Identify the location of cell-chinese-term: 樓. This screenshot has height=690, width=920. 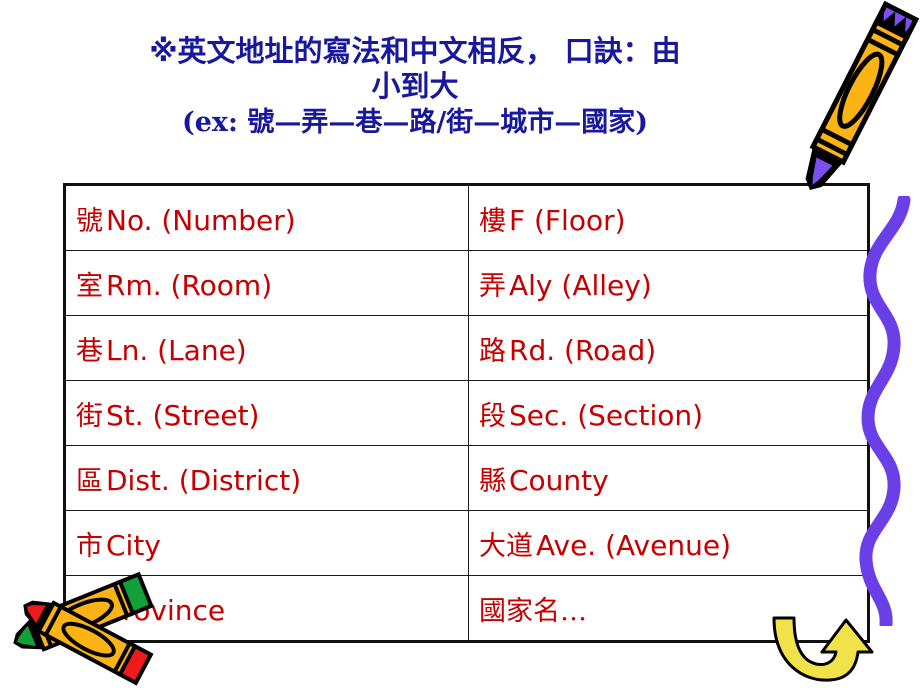
(492, 221).